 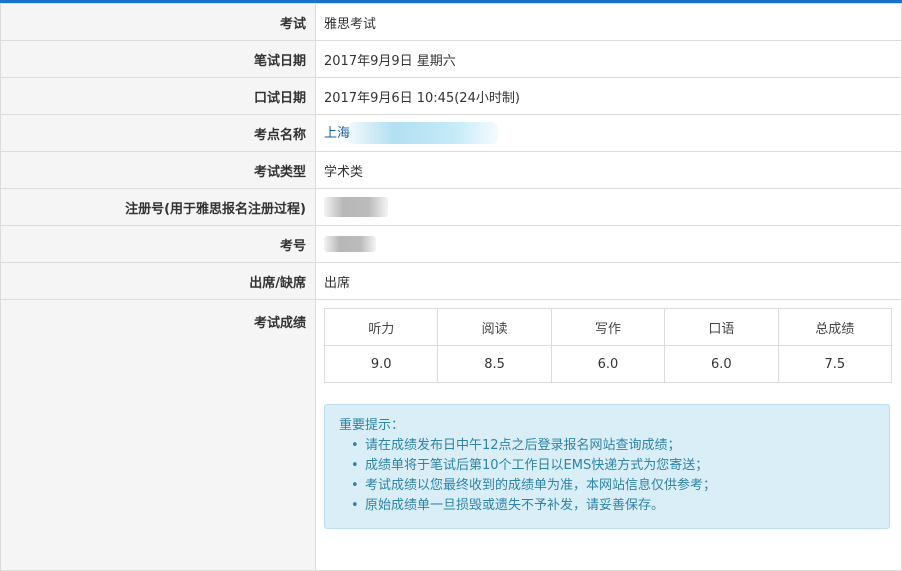 I want to click on score-header-speaking: 口语, so click(x=721, y=327).